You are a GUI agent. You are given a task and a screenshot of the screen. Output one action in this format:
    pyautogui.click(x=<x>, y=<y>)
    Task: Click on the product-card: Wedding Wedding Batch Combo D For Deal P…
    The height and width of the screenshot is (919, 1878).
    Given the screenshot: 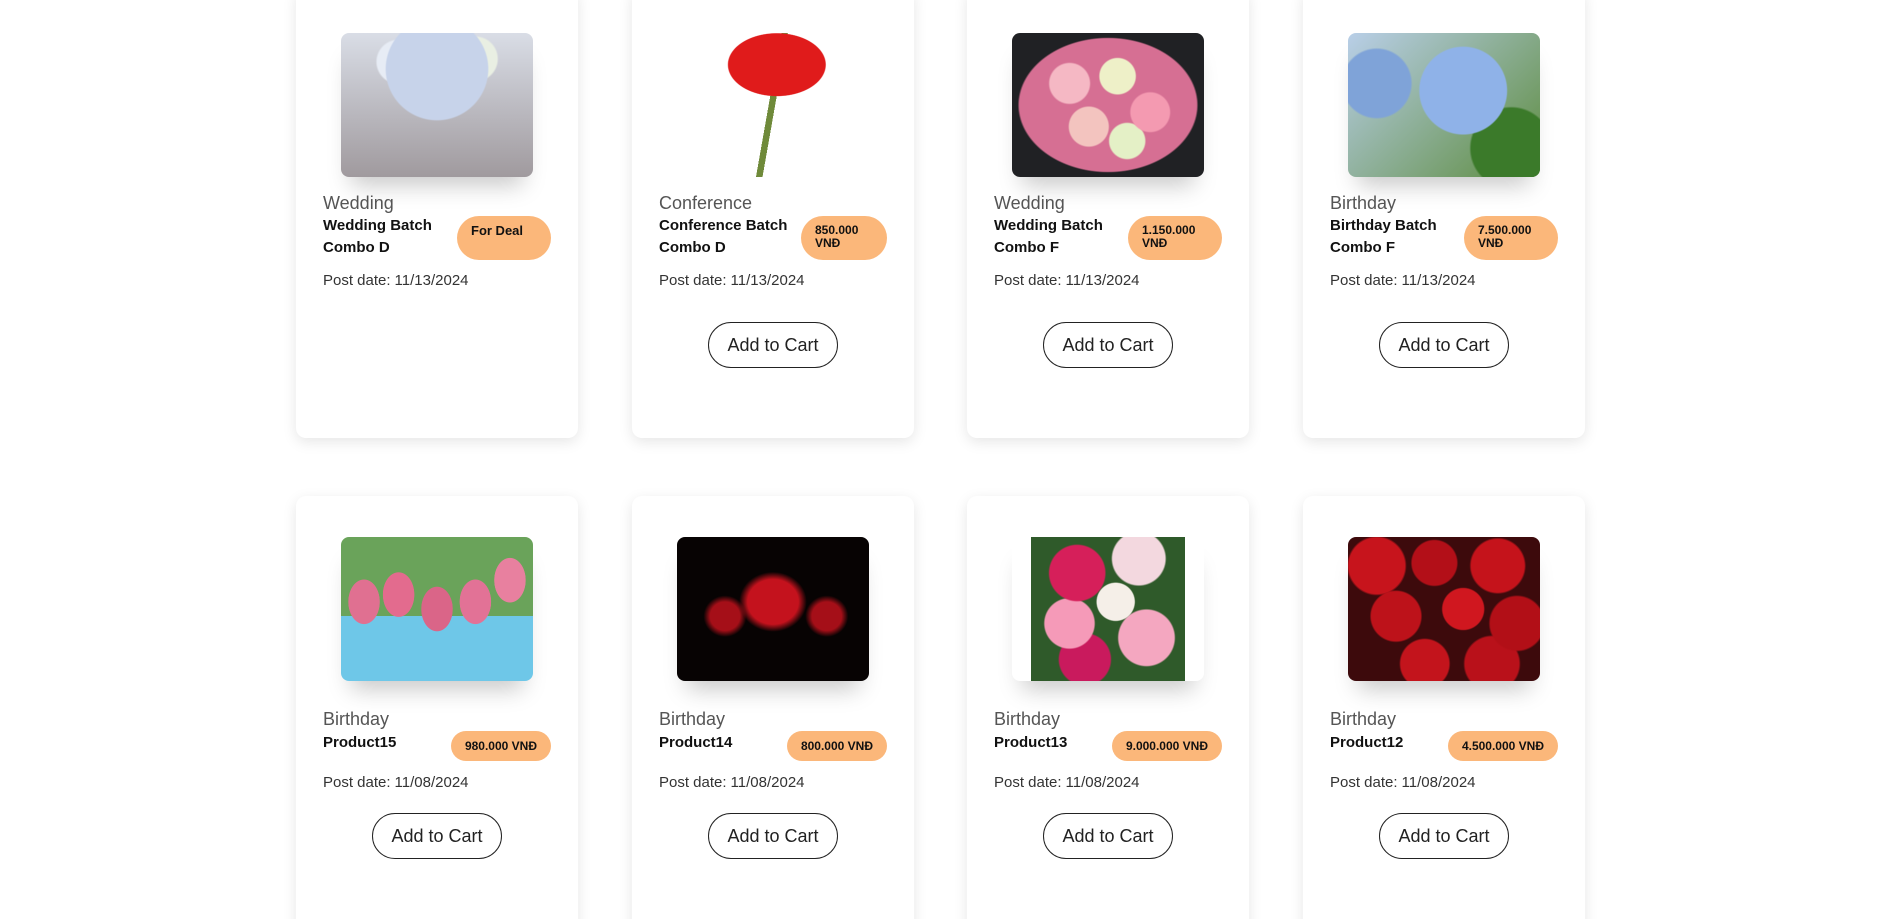 What is the action you would take?
    pyautogui.click(x=437, y=219)
    